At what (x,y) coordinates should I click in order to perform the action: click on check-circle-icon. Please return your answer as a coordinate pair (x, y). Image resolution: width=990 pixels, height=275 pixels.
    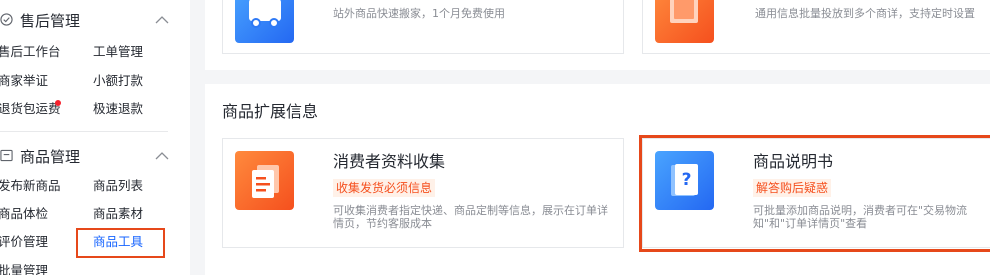
    Looking at the image, I should click on (6, 19).